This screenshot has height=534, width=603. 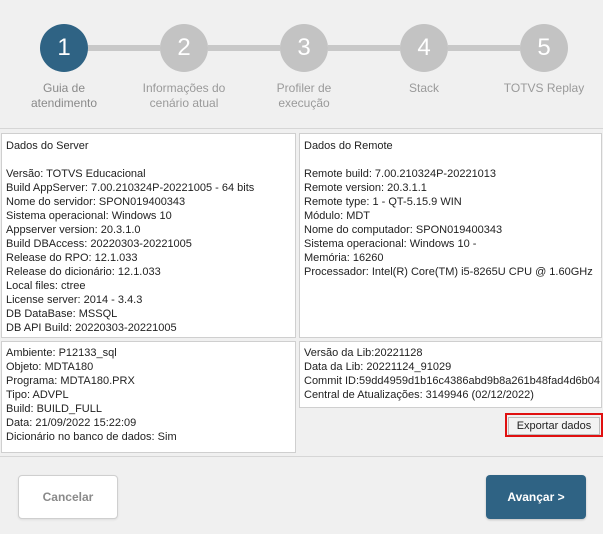 I want to click on env-info-line: Data: 21/09/2022 15:22:09, so click(x=71, y=423).